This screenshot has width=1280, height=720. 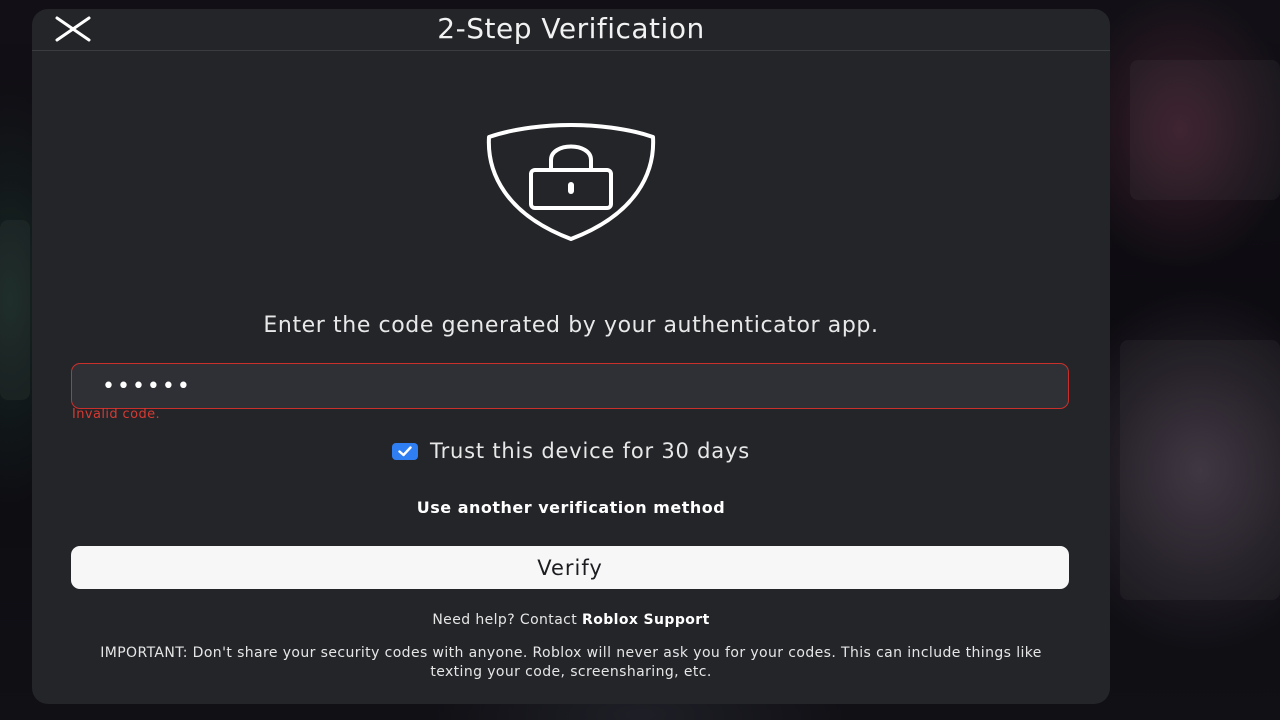 I want to click on trust-device-label: Trust this device for 30 days, so click(x=590, y=451).